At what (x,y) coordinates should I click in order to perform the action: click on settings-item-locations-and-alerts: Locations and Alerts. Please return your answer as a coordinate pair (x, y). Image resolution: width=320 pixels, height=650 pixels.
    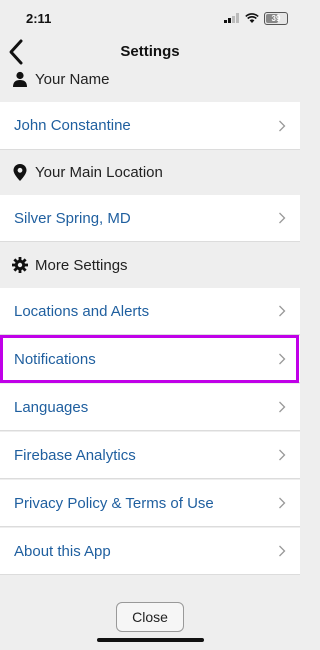
    Looking at the image, I should click on (150, 311).